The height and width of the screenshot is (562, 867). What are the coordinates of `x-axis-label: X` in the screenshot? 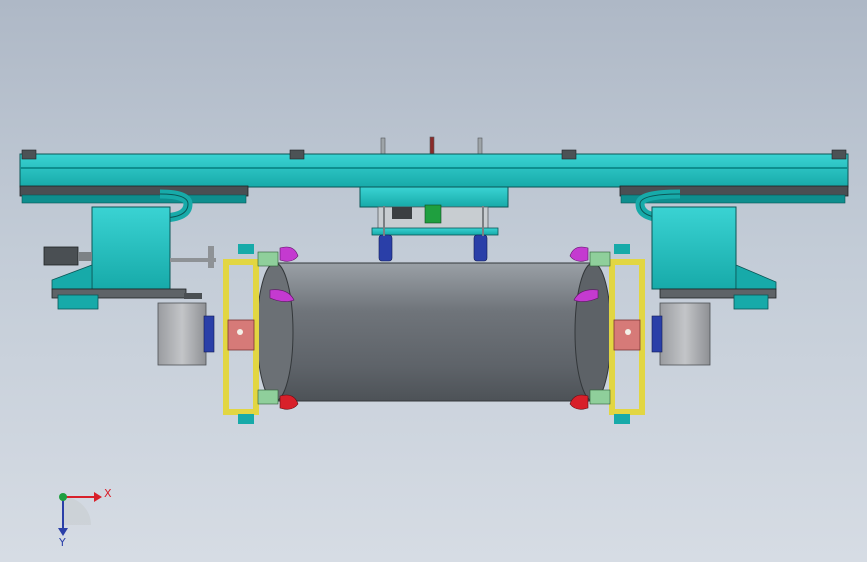 It's located at (108, 493).